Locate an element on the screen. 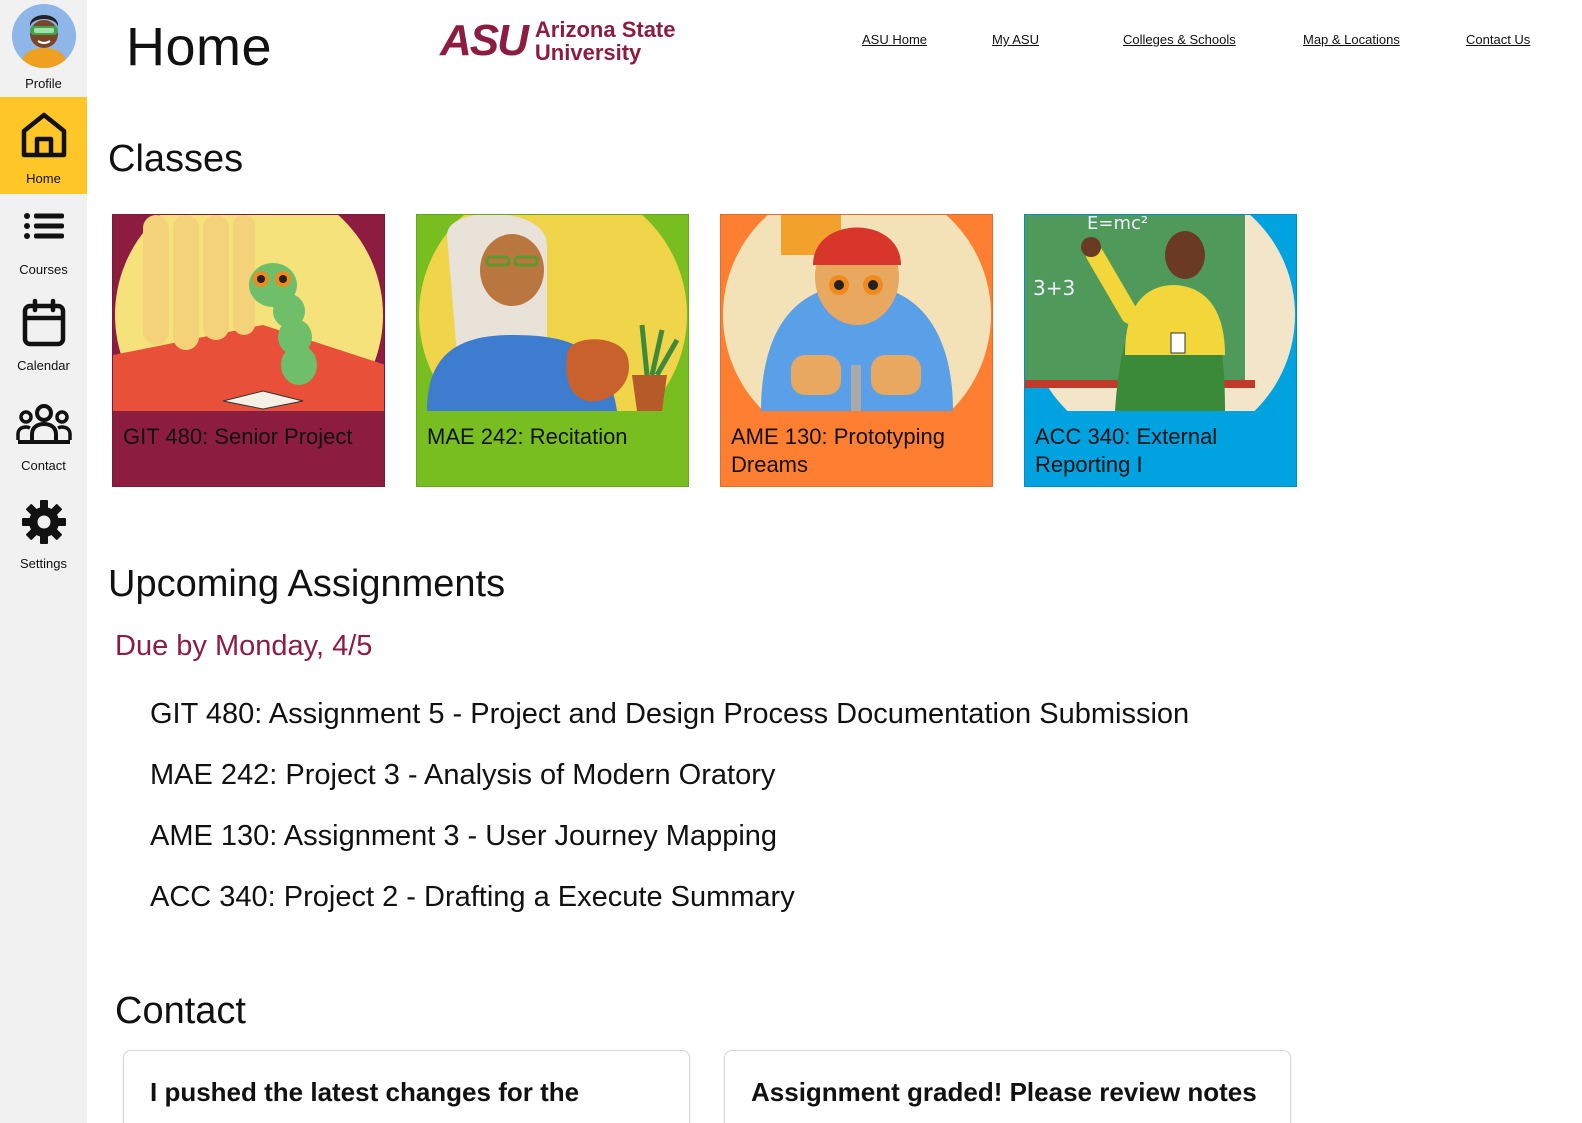  svg-text: E=mc² is located at coordinates (1117, 224).